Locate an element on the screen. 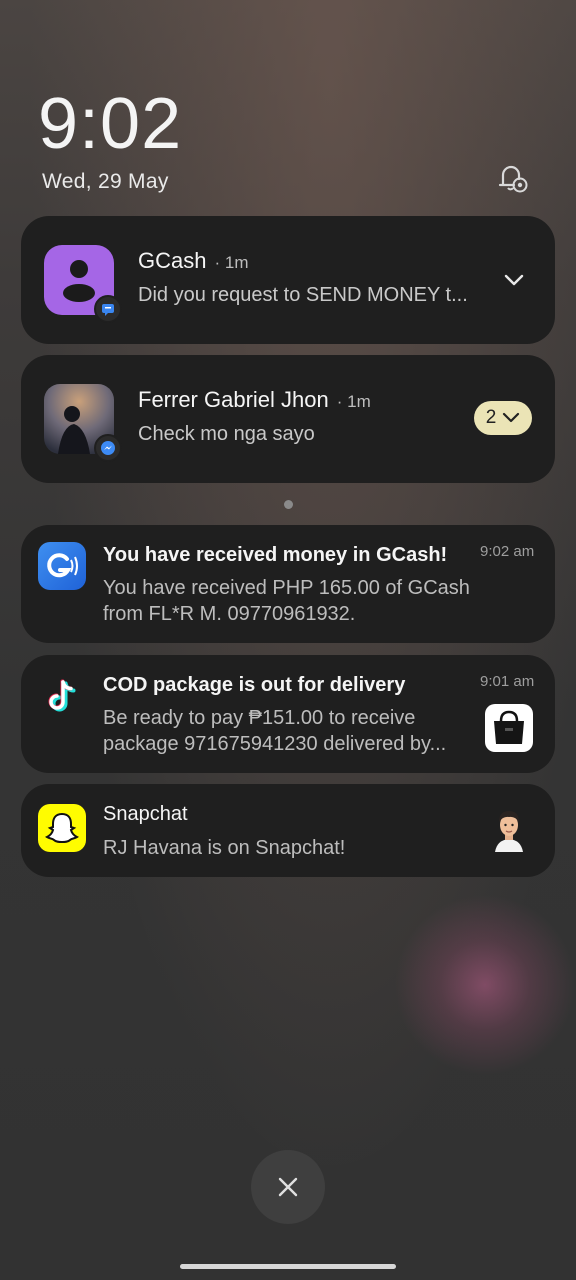 The height and width of the screenshot is (1280, 576). home-indicator-bar is located at coordinates (288, 1266).